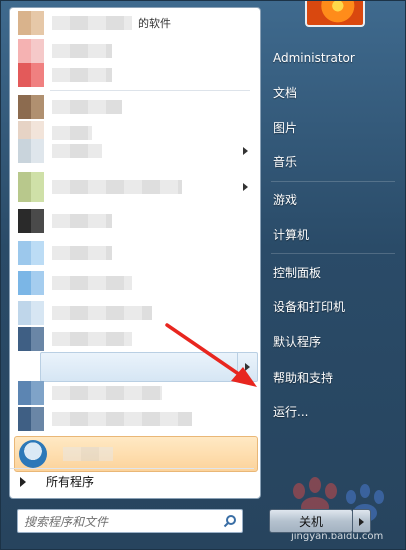 Image resolution: width=406 pixels, height=550 pixels. I want to click on program-item: 的软件, so click(136, 23).